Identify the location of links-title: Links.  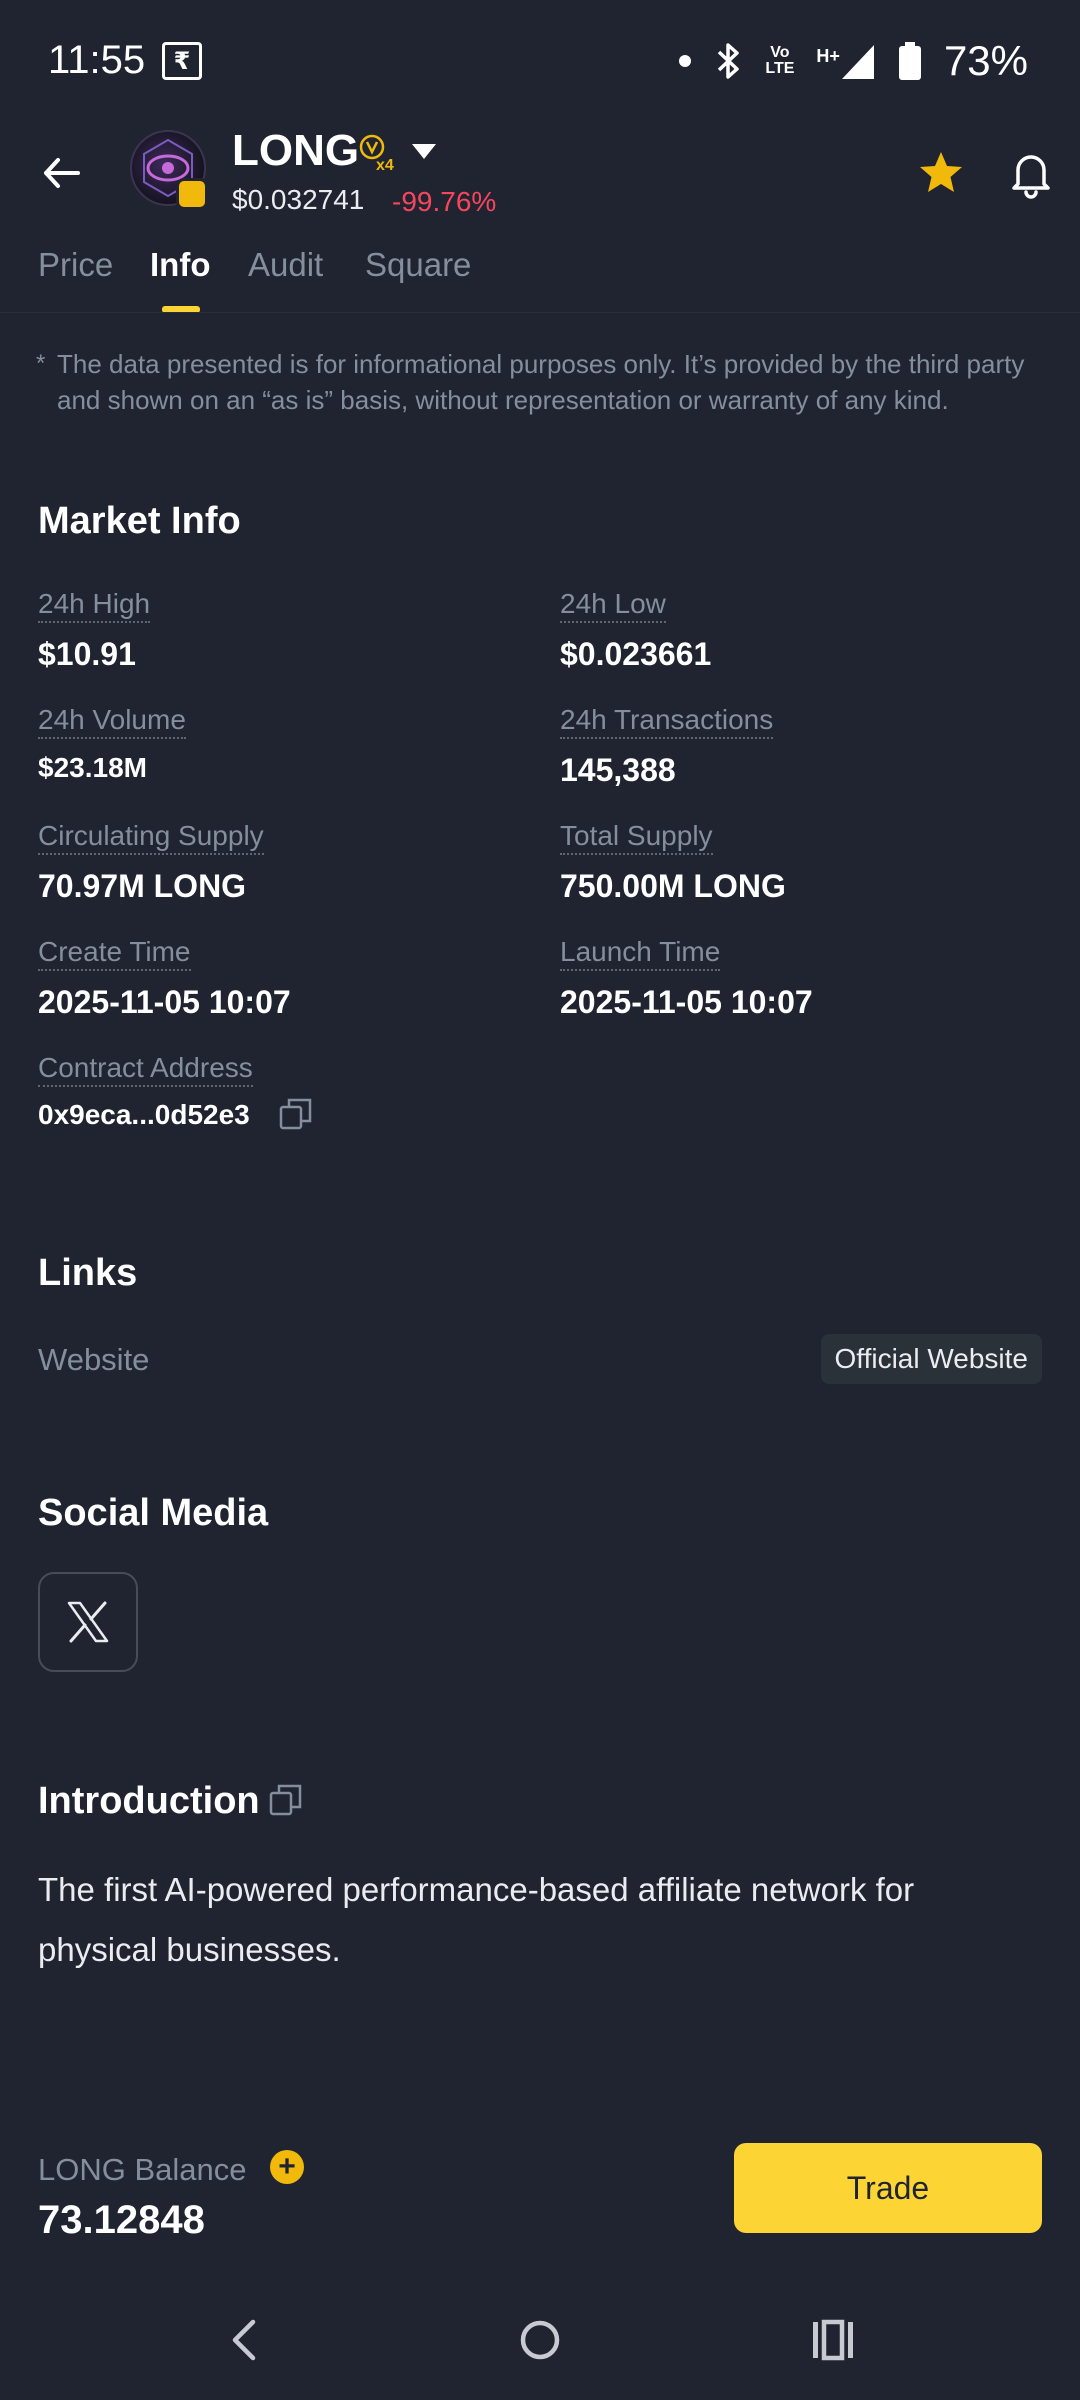
(88, 1273).